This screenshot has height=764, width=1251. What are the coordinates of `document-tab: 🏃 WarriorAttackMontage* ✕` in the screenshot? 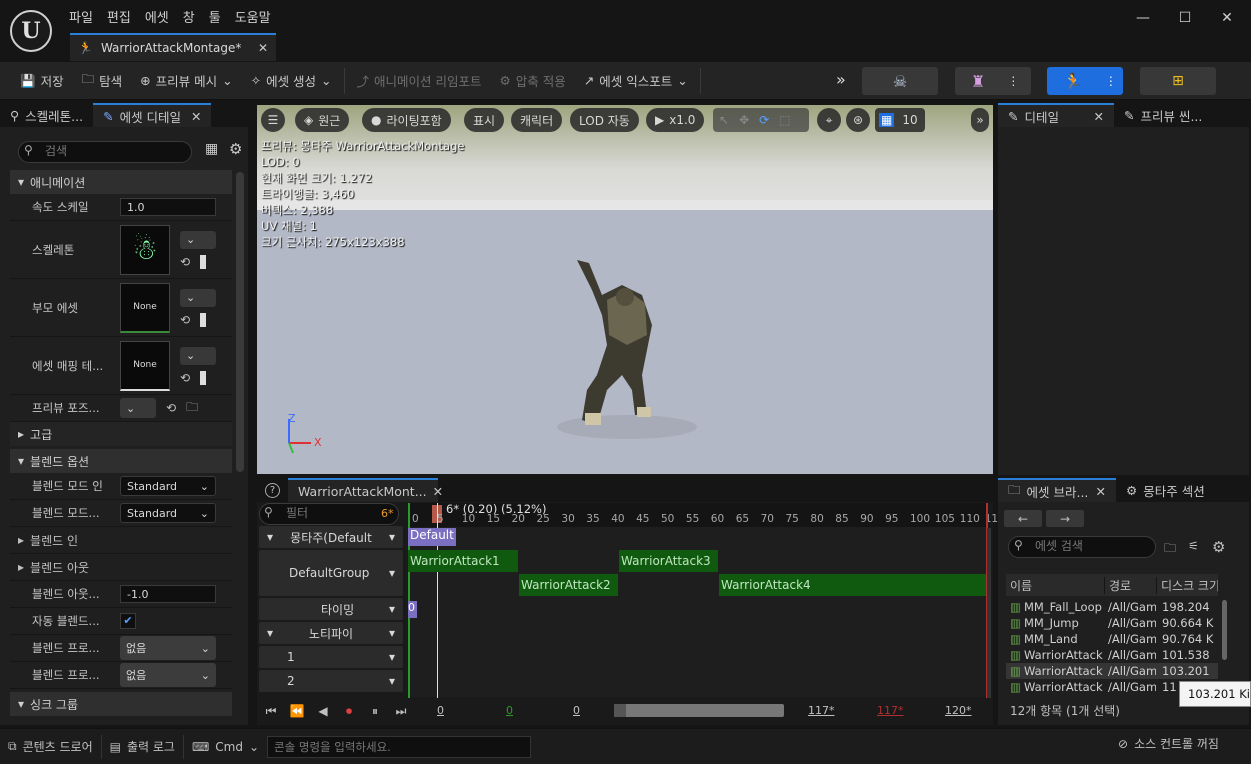 It's located at (173, 47).